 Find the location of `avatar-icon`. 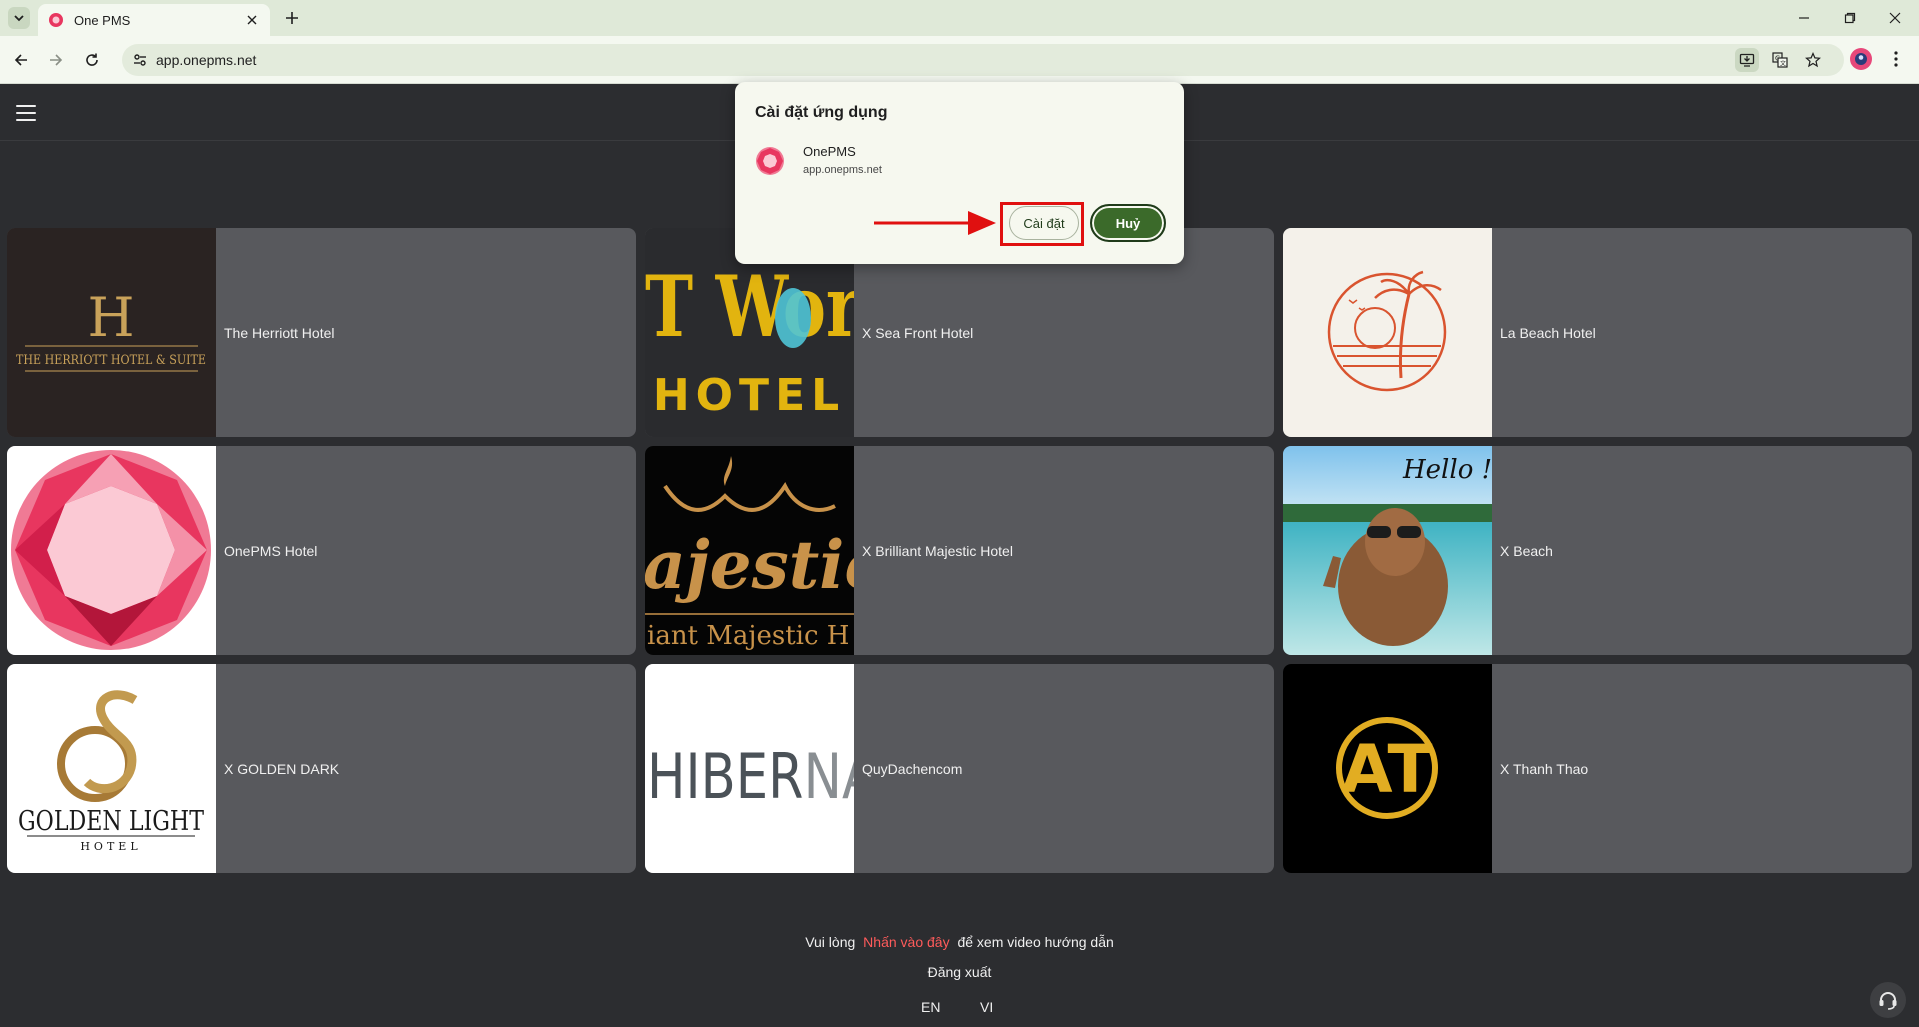

avatar-icon is located at coordinates (1861, 59).